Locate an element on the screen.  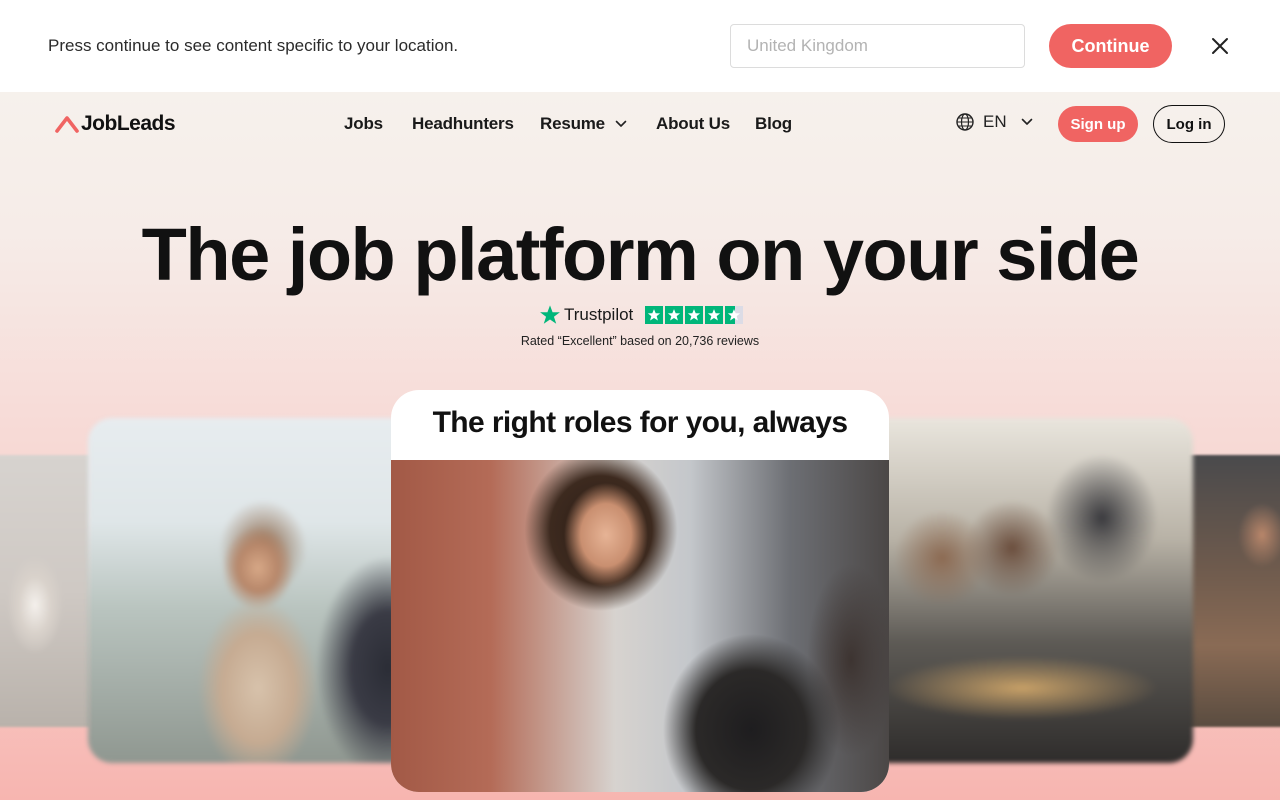
nav-jobs: Jobs is located at coordinates (363, 124).